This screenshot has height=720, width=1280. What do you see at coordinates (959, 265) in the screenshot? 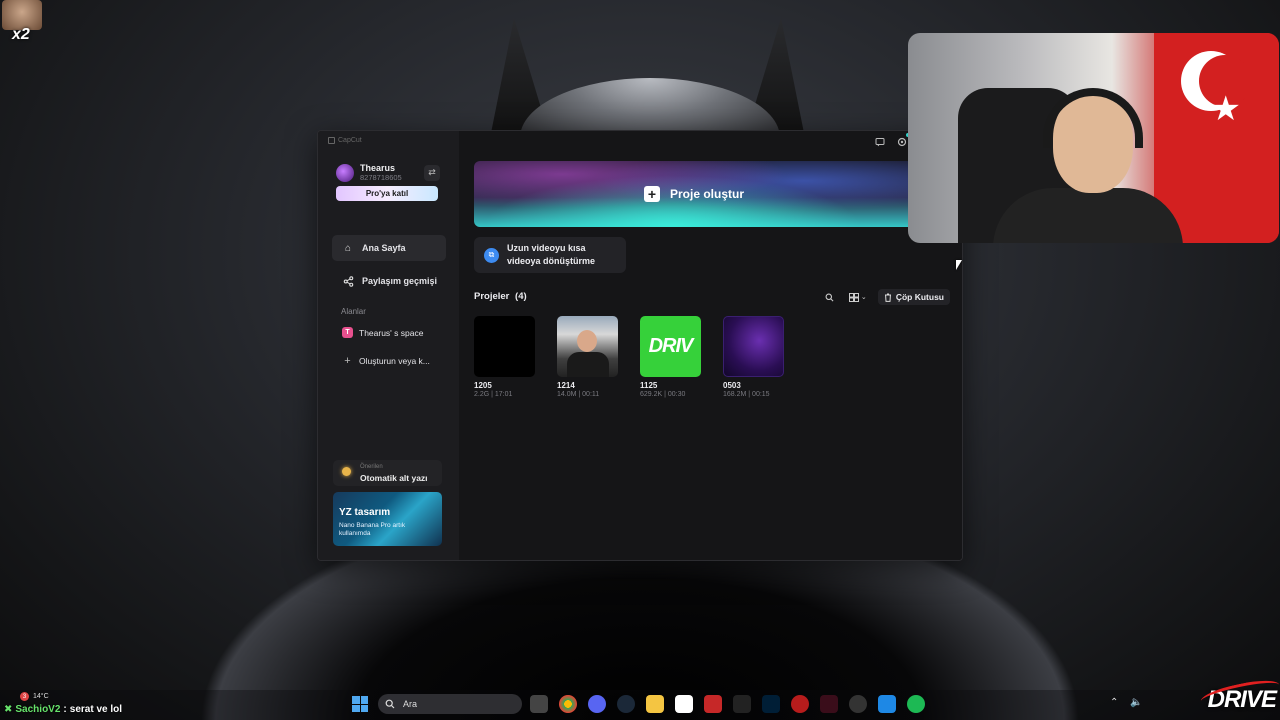
I see `mouse-cursor` at bounding box center [959, 265].